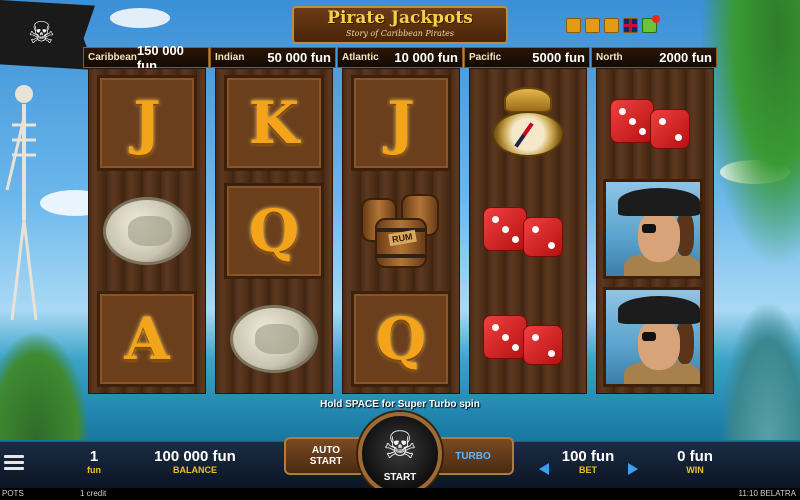 The width and height of the screenshot is (800, 500). I want to click on info-icon, so click(611, 25).